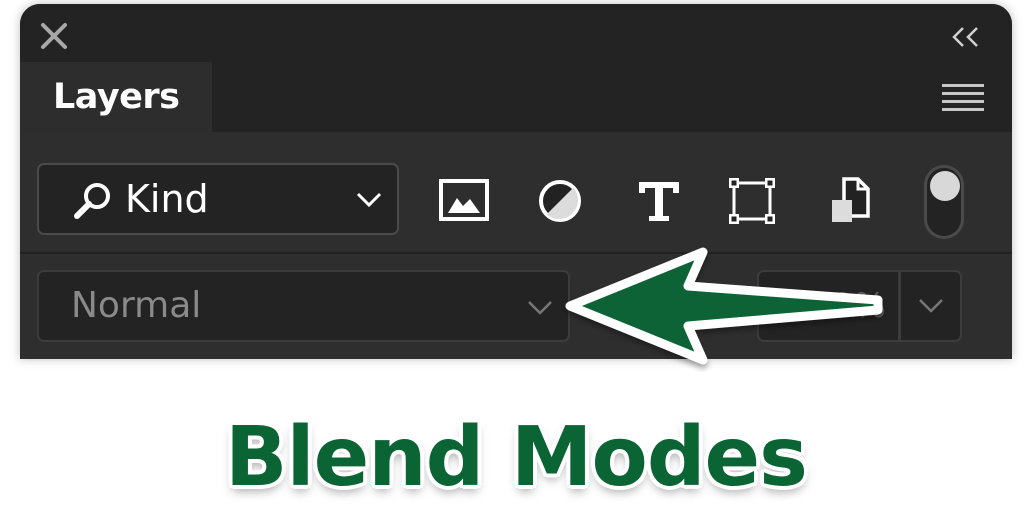 Image resolution: width=1032 pixels, height=519 pixels. I want to click on search-icon, so click(93, 201).